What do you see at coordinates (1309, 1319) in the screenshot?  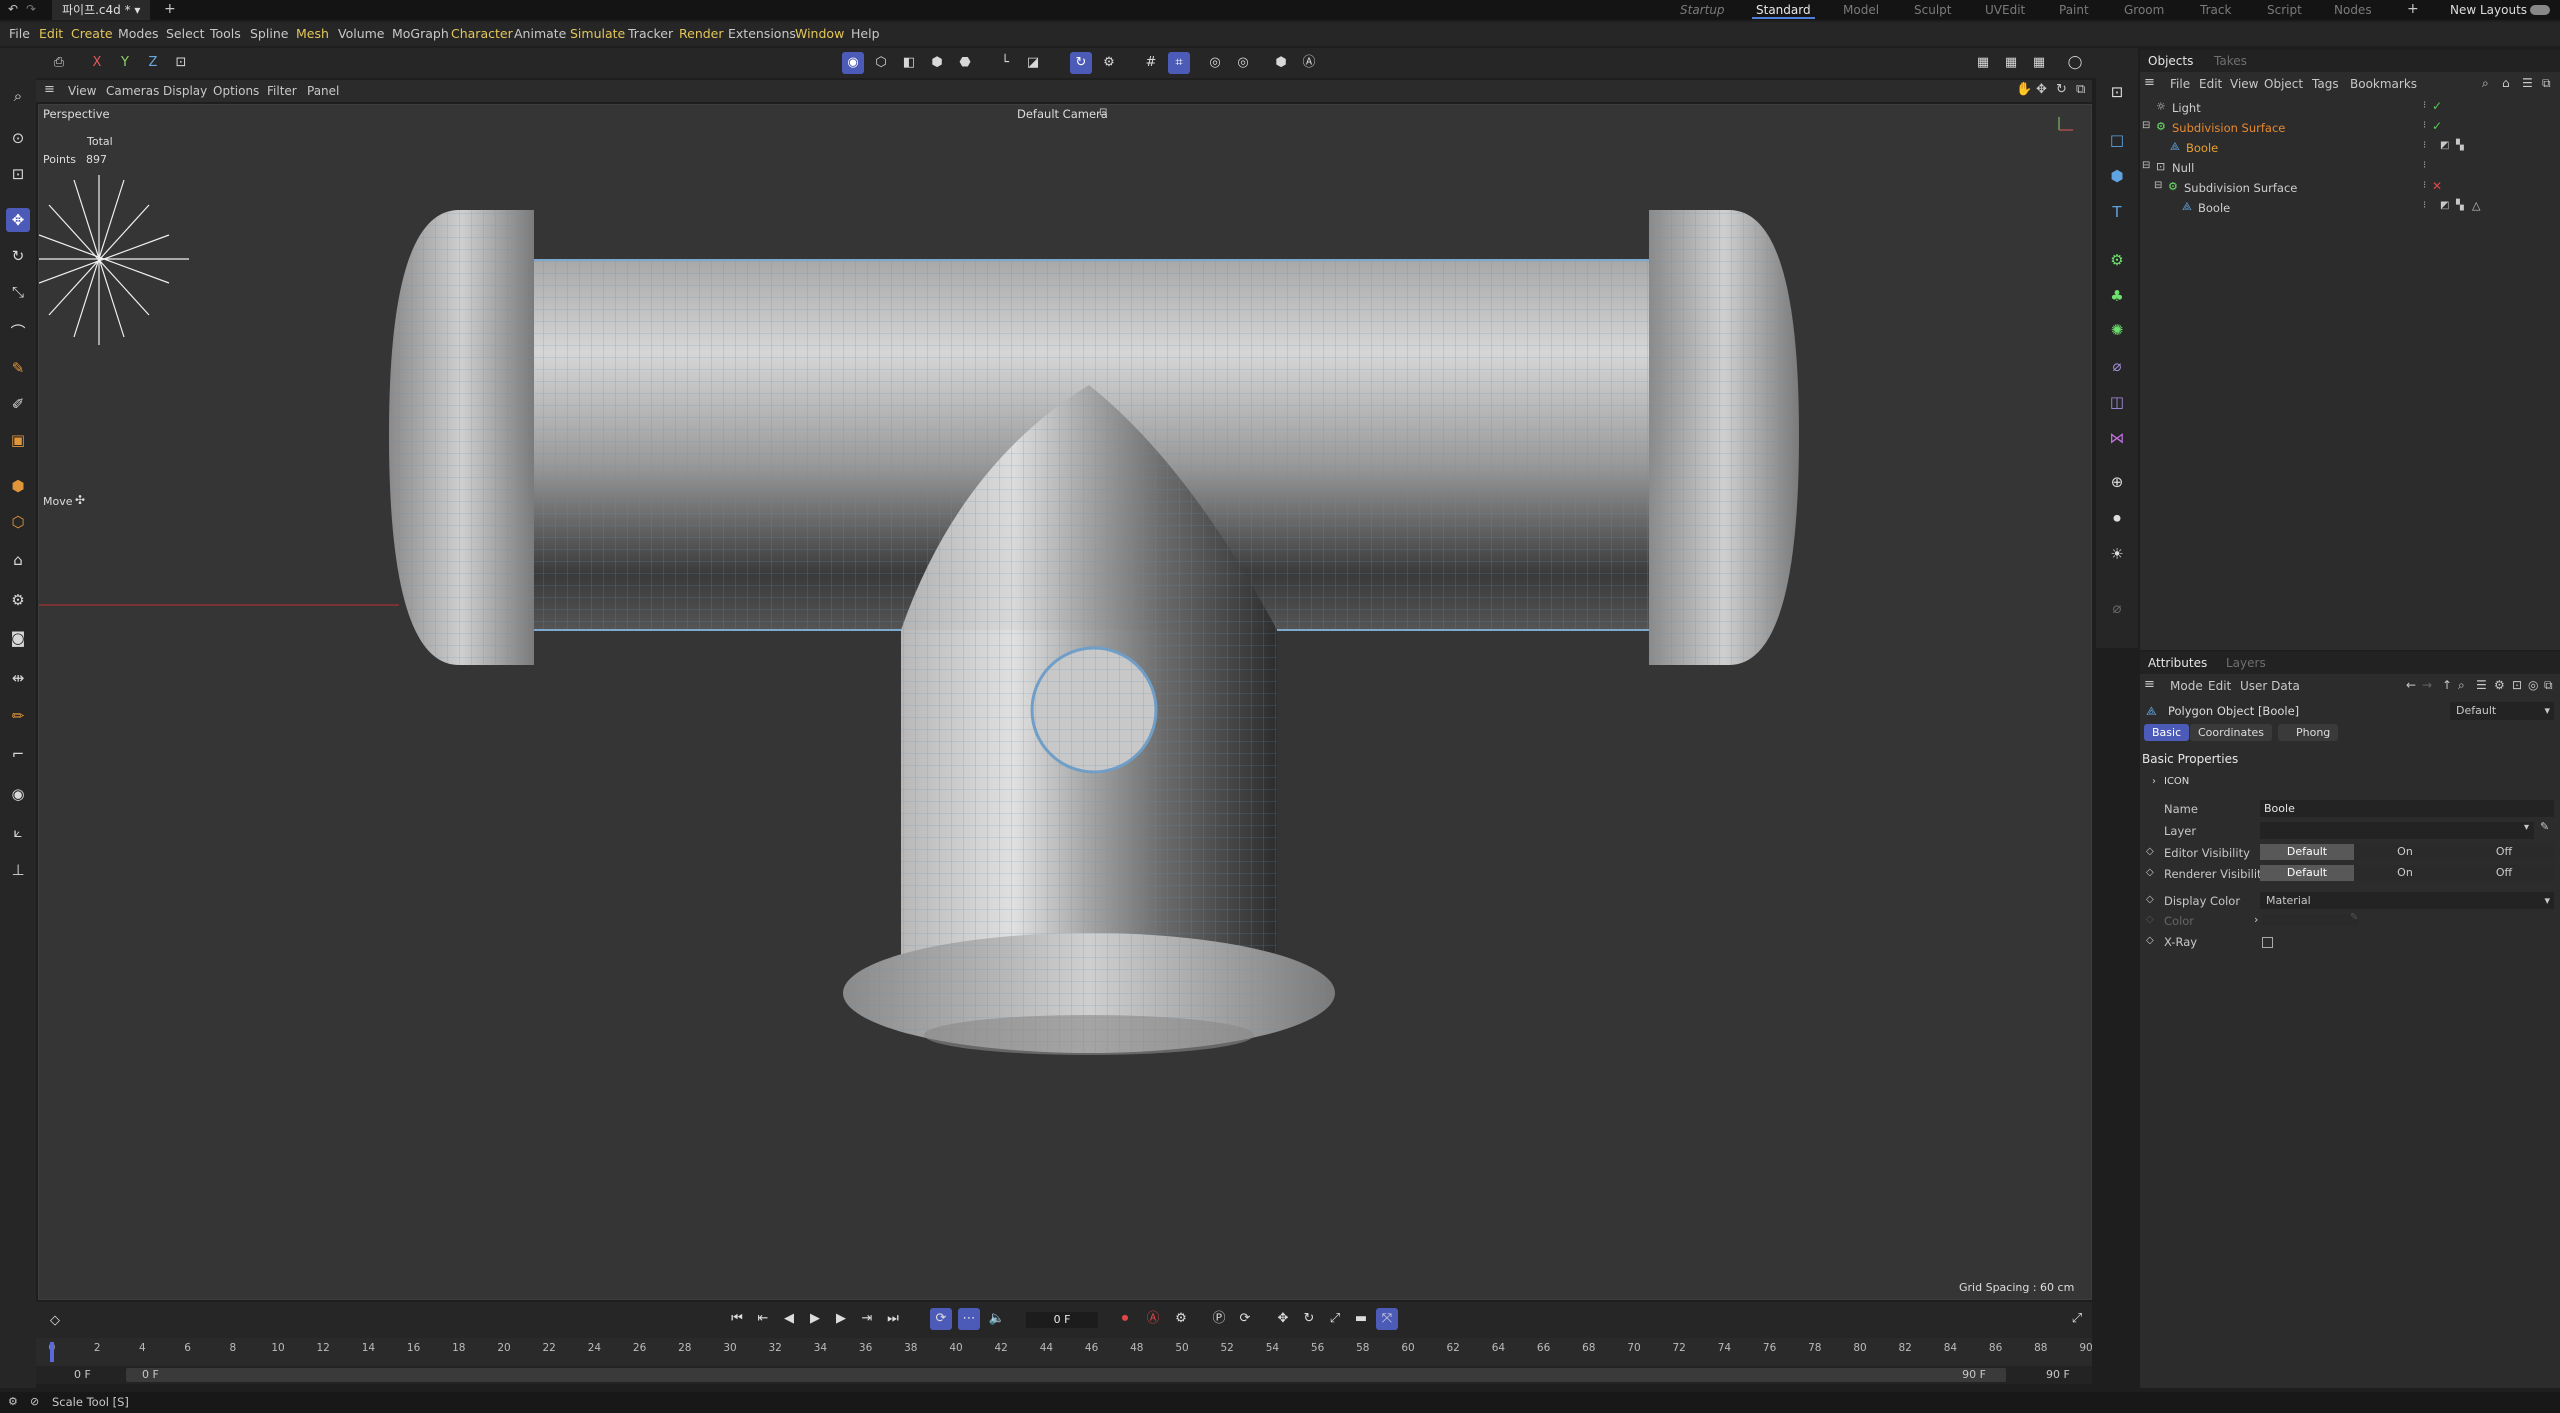 I see `key-rotate-icon: ↻` at bounding box center [1309, 1319].